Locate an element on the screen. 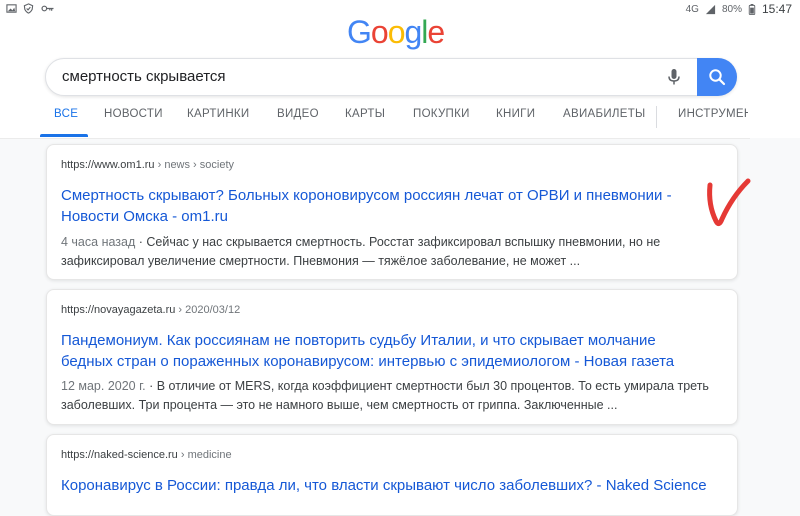 The height and width of the screenshot is (516, 800). result-url: https://www.om1.ru › news › society is located at coordinates (147, 165).